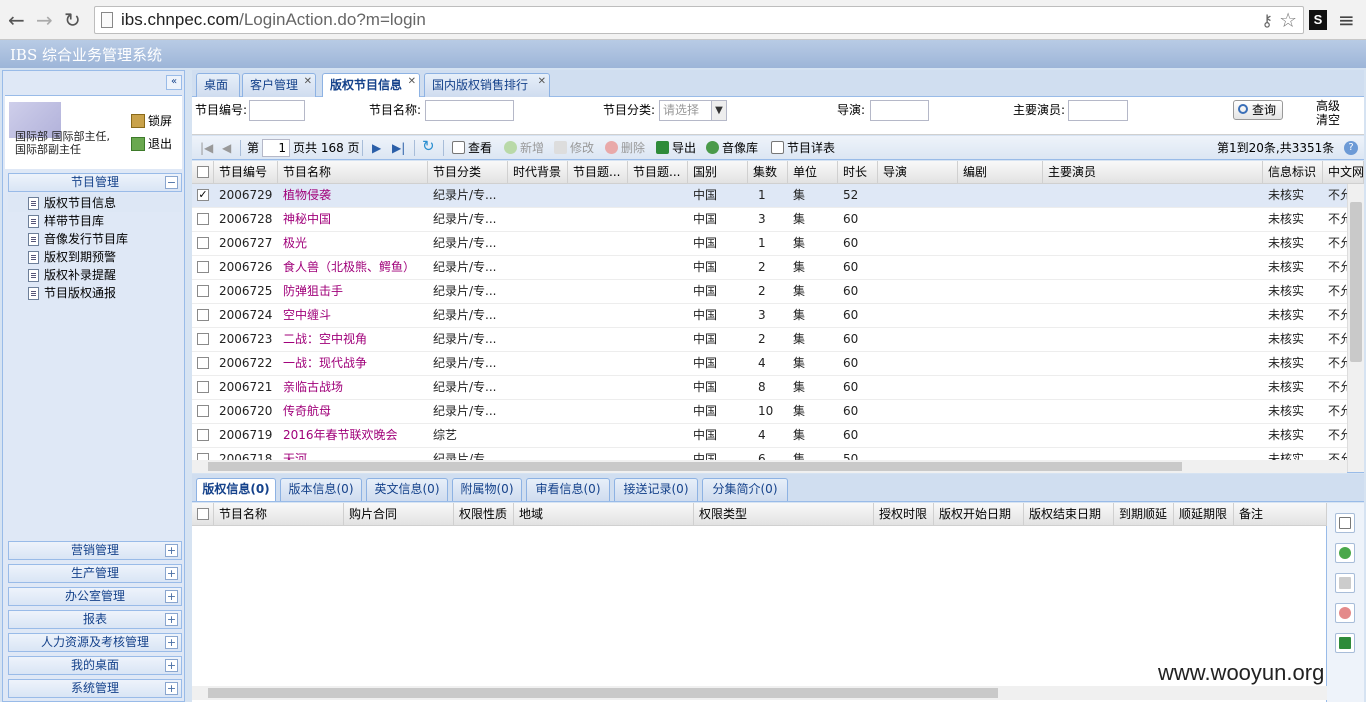  Describe the element at coordinates (1267, 20) in the screenshot. I see `key-icon: ⚷` at that location.